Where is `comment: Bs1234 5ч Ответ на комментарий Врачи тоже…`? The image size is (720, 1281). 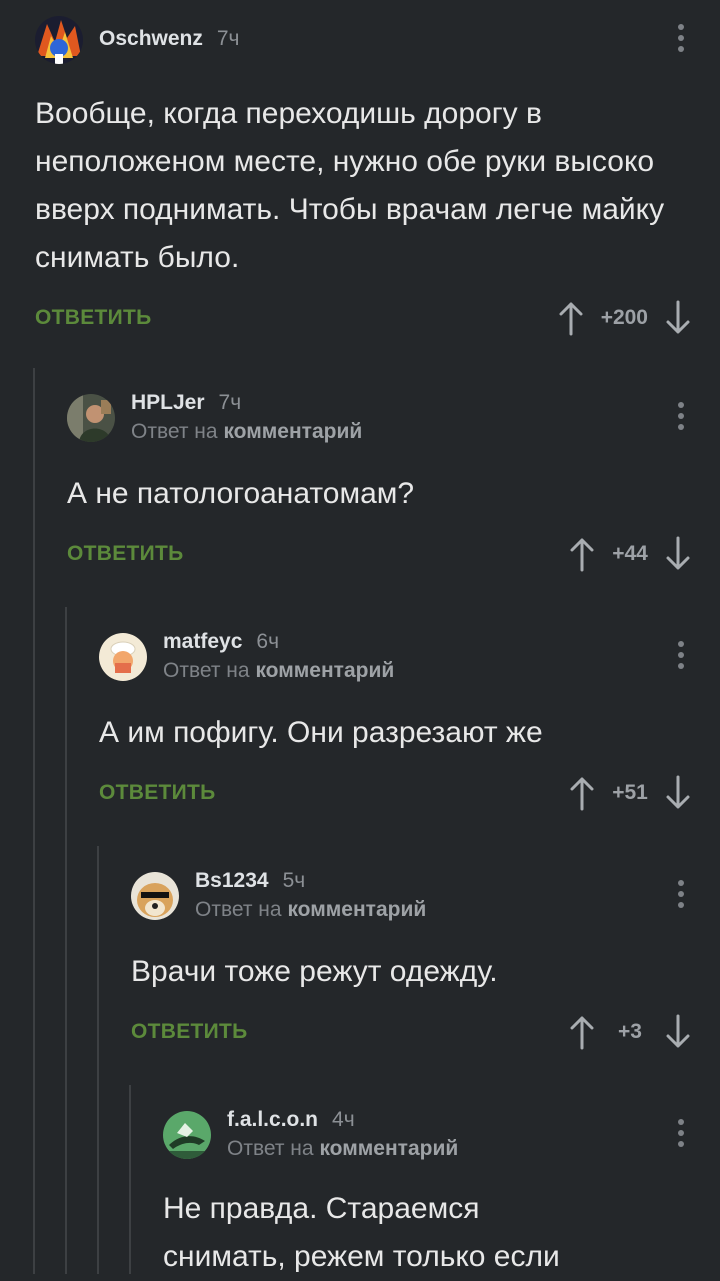
comment: Bs1234 5ч Ответ на комментарий Врачи тоже… is located at coordinates (425, 961).